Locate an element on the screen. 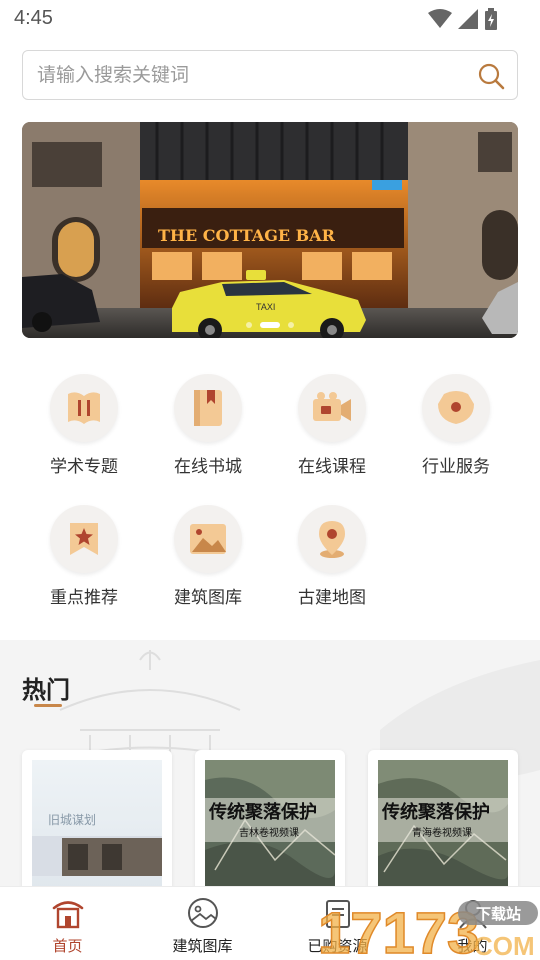 The width and height of the screenshot is (540, 960). status-icons is located at coordinates (463, 19).